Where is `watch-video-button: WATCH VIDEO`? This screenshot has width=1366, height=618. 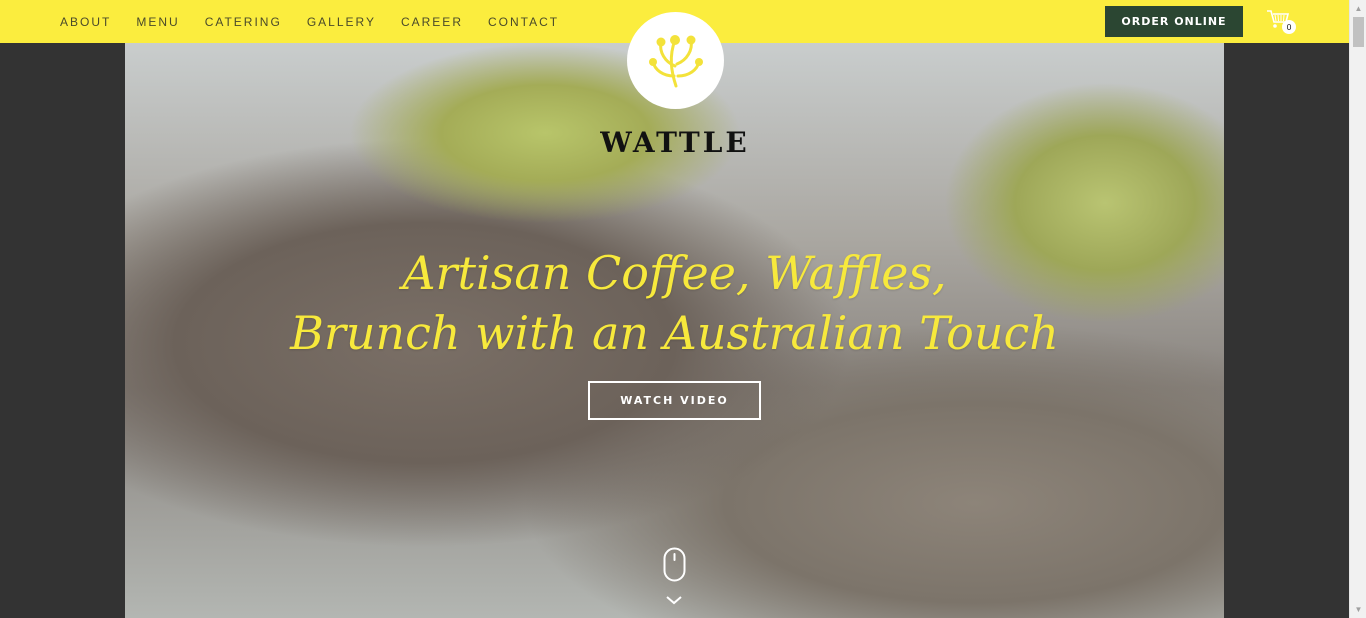 watch-video-button: WATCH VIDEO is located at coordinates (674, 400).